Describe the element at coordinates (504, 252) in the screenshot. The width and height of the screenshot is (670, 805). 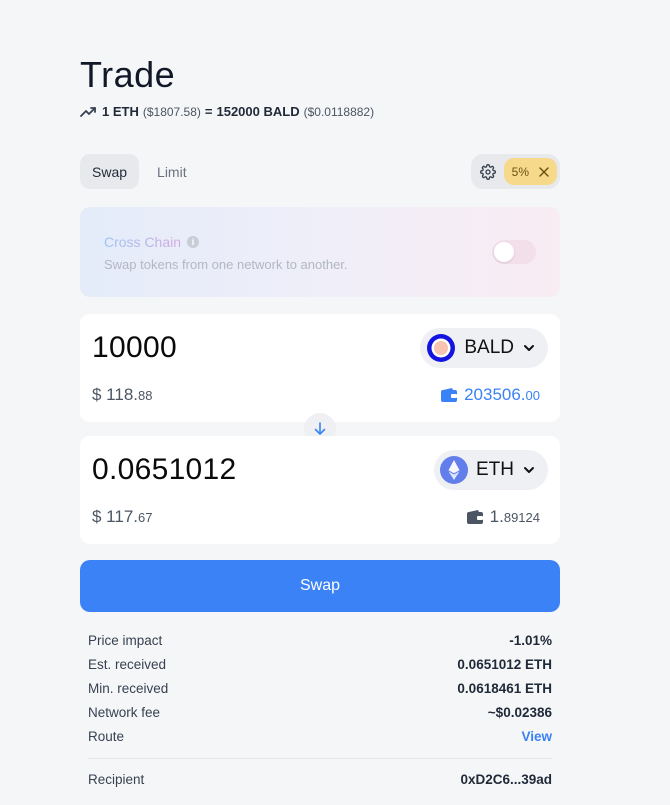
I see `toggle-knob` at that location.